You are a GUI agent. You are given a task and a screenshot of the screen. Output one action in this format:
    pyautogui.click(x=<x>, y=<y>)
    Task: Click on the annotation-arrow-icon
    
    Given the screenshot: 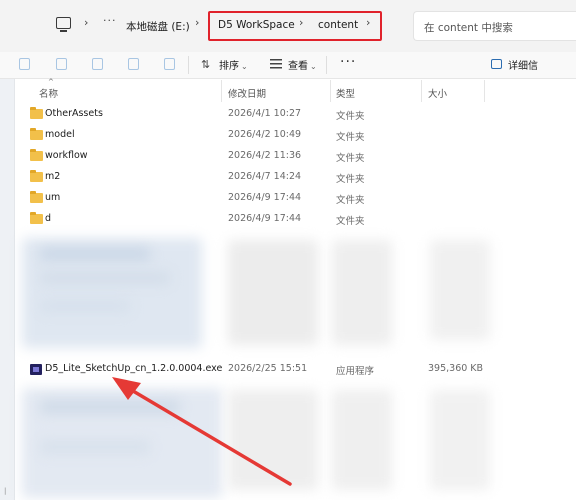 What is the action you would take?
    pyautogui.click(x=202, y=431)
    